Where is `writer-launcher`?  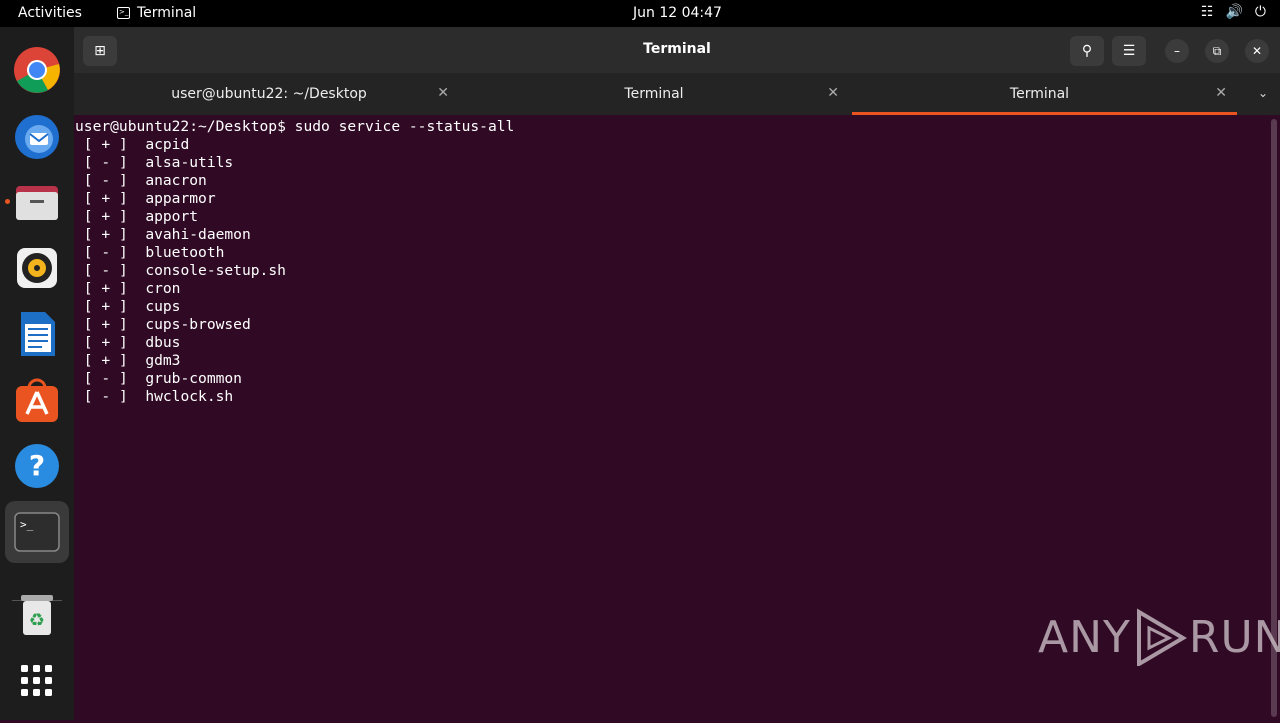
writer-launcher is located at coordinates (37, 334).